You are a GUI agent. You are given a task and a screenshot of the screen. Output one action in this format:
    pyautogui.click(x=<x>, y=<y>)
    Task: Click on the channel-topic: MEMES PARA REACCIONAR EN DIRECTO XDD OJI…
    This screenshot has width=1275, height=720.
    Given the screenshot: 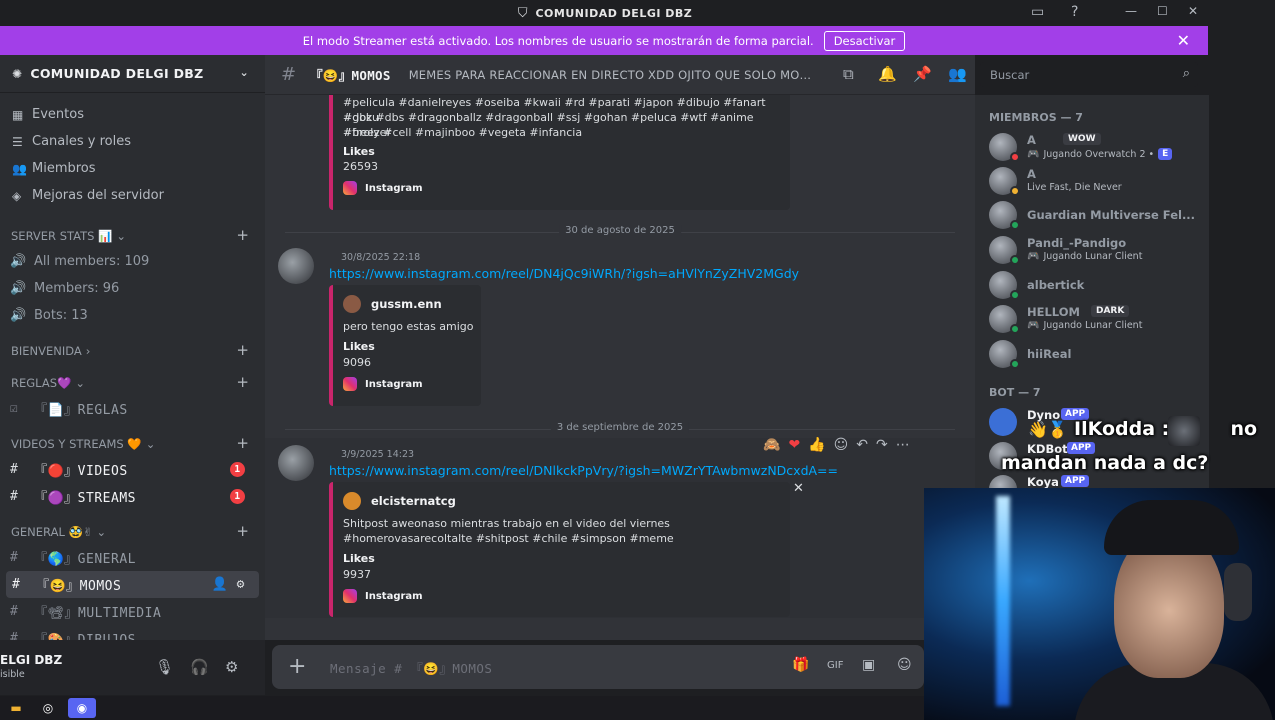 What is the action you would take?
    pyautogui.click(x=611, y=75)
    